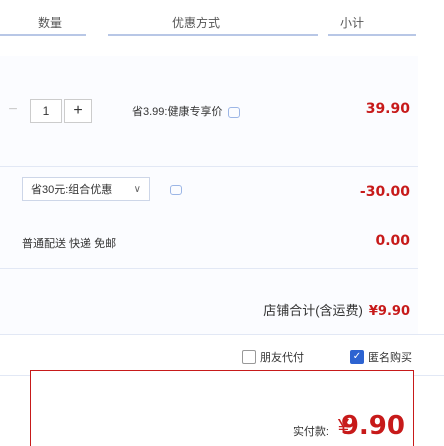 This screenshot has width=444, height=446. Describe the element at coordinates (196, 23) in the screenshot. I see `col-promo-label: 优惠方式` at that location.